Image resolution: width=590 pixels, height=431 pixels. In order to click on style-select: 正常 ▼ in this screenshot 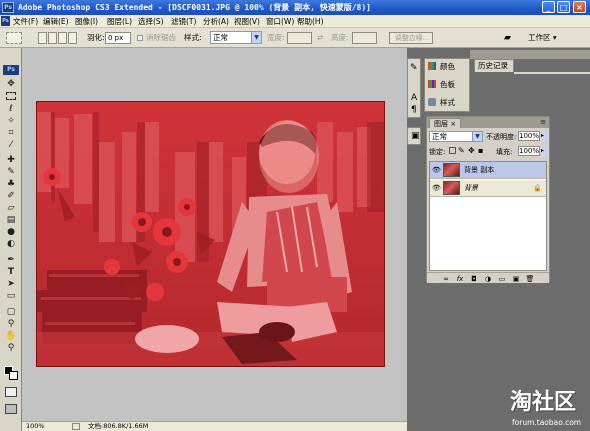, I will do `click(236, 37)`.